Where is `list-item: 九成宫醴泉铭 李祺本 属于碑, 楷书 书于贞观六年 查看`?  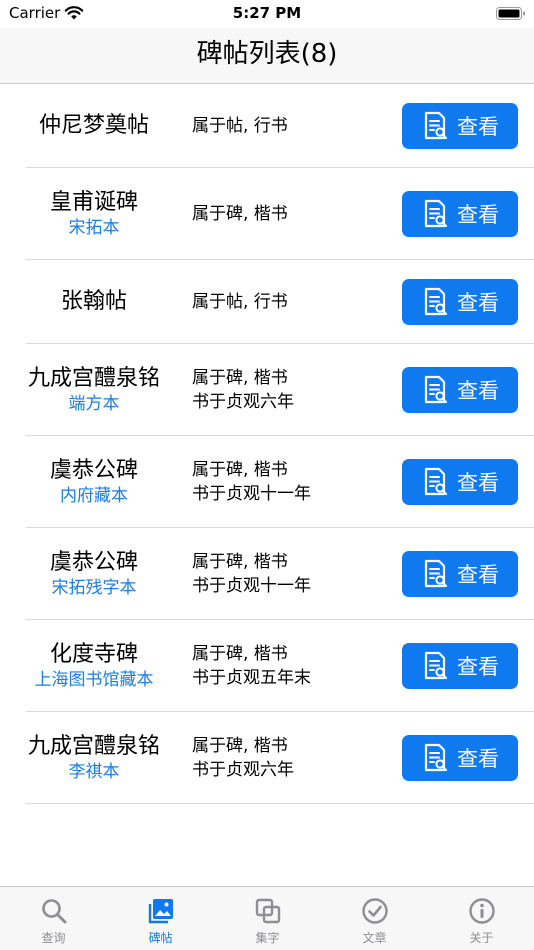
list-item: 九成宫醴泉铭 李祺本 属于碑, 楷书 书于贞观六年 查看 is located at coordinates (267, 758).